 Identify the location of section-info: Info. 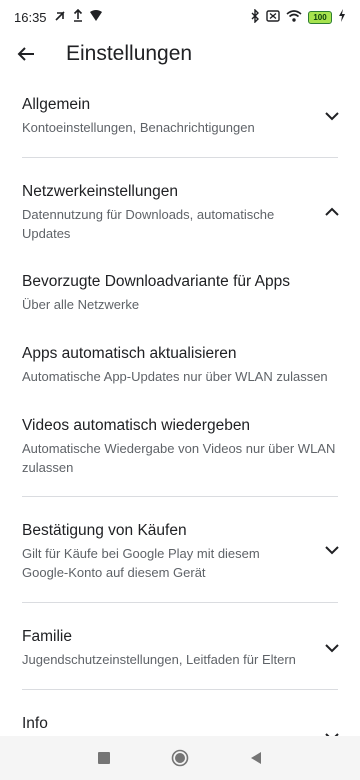
(180, 728).